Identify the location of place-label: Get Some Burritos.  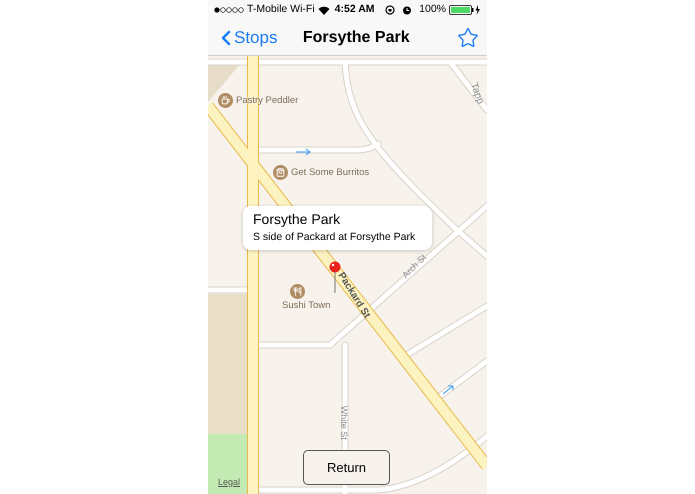
(330, 173).